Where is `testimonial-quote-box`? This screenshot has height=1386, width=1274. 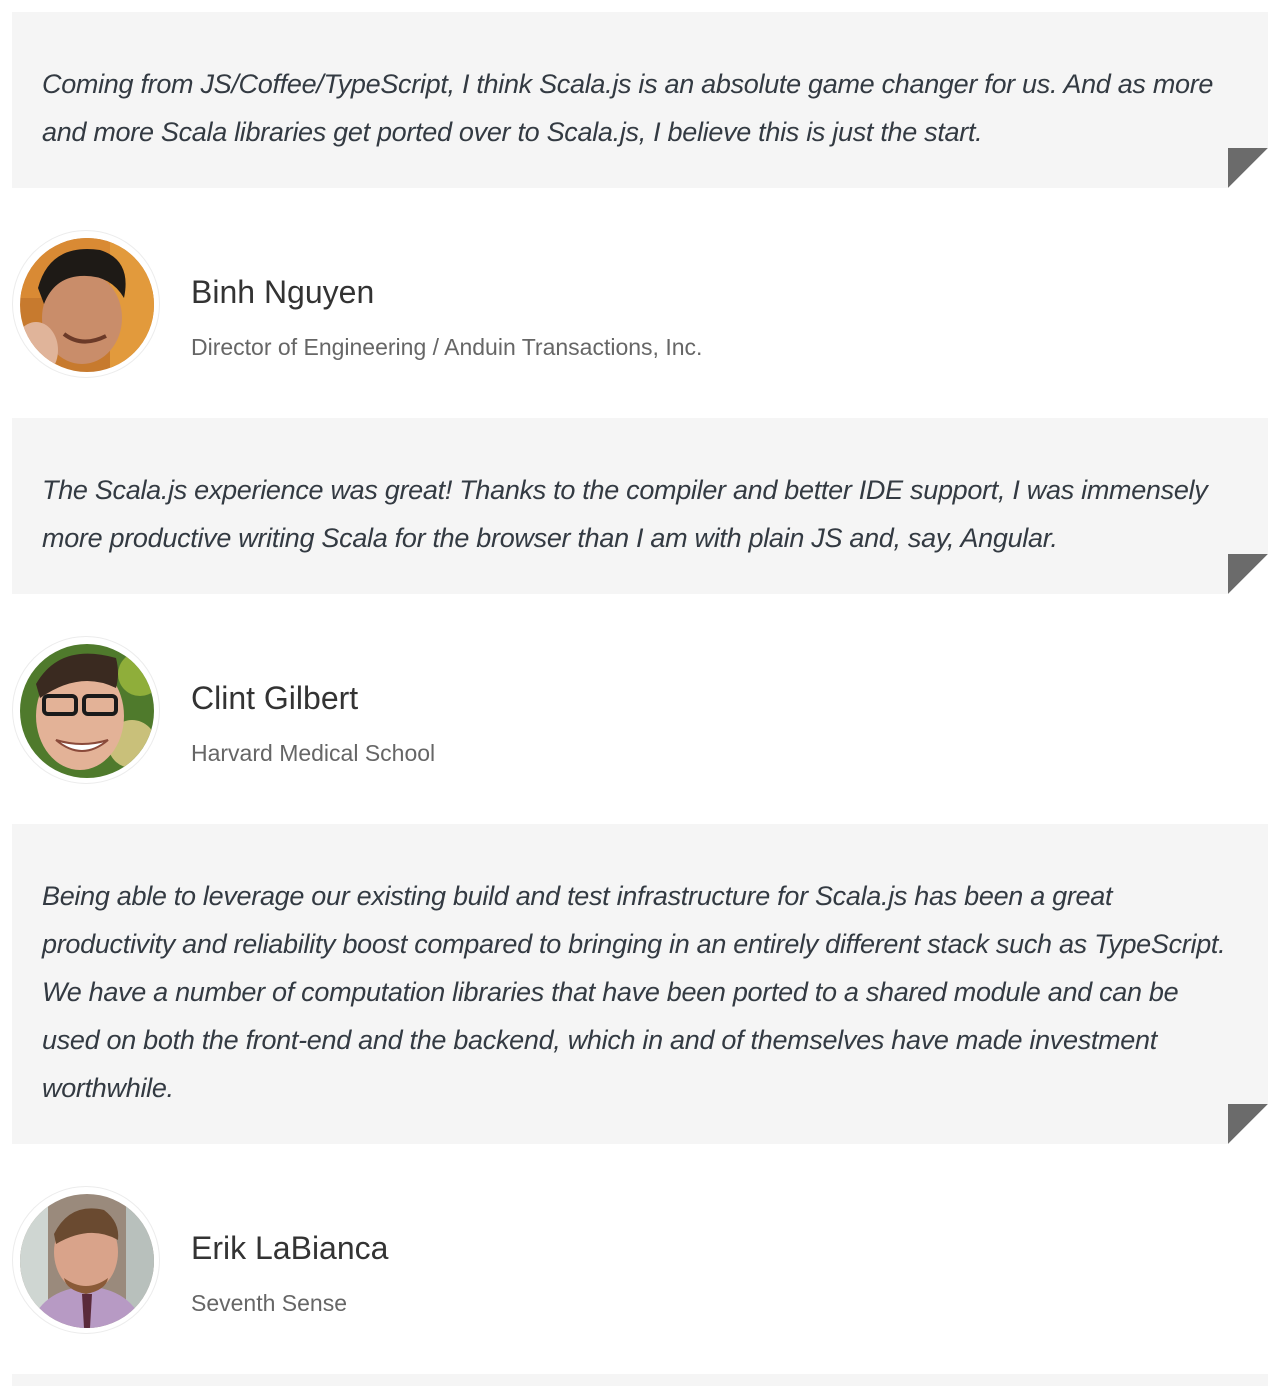
testimonial-quote-box is located at coordinates (640, 1380).